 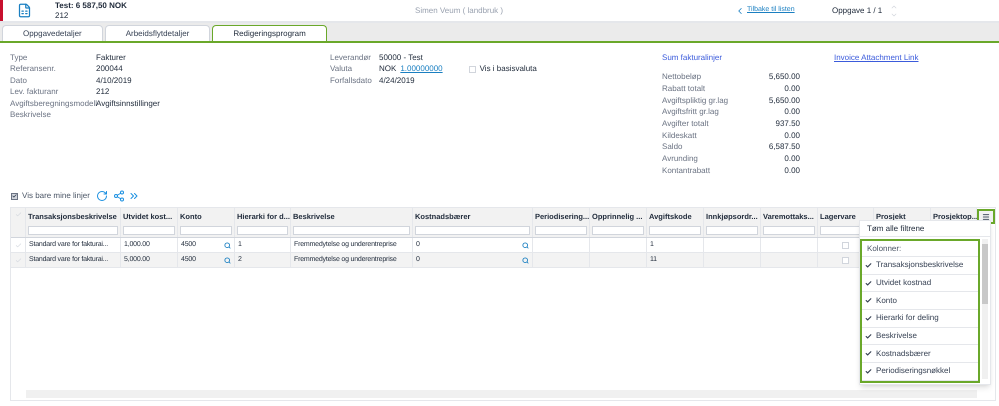 What do you see at coordinates (19, 58) in the screenshot?
I see `field-label: Type` at bounding box center [19, 58].